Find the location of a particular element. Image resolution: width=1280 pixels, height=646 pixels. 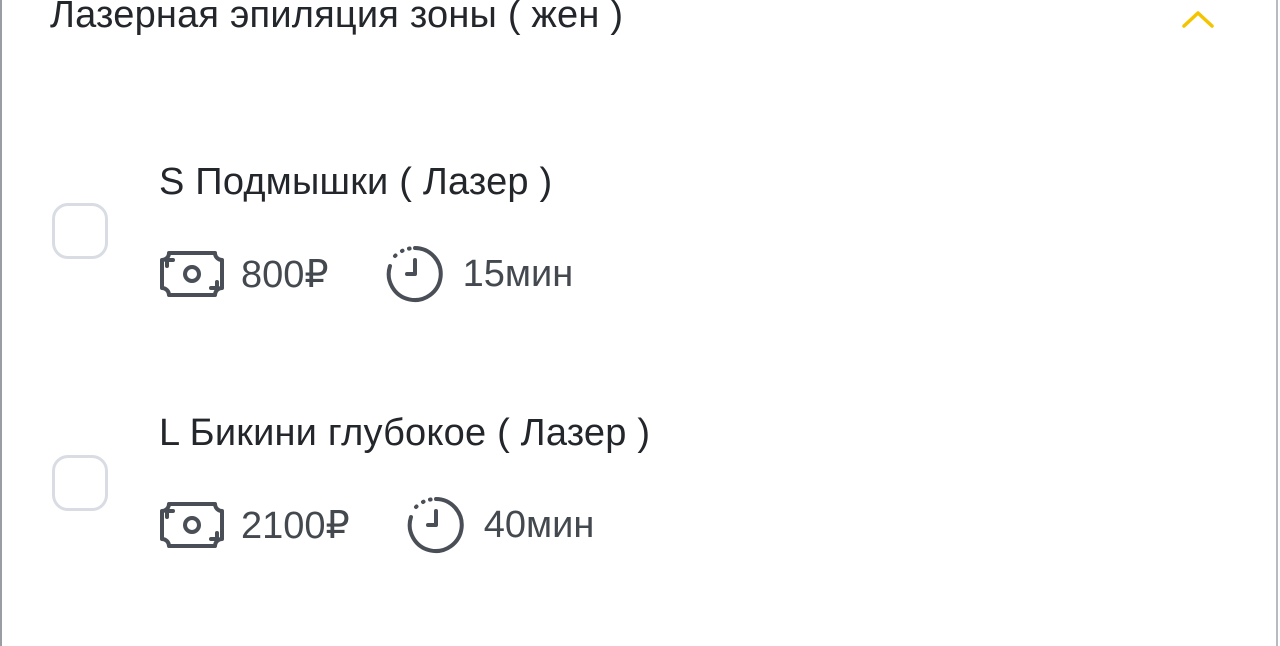

section-title: Лазерная эпиляция зоны ( жен ) is located at coordinates (337, 18).